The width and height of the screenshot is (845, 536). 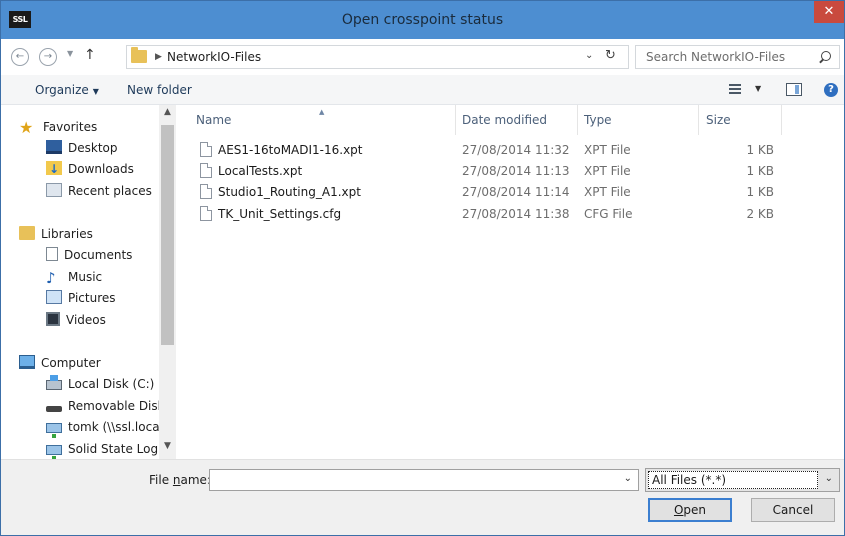 What do you see at coordinates (27, 362) in the screenshot?
I see `computer-icon` at bounding box center [27, 362].